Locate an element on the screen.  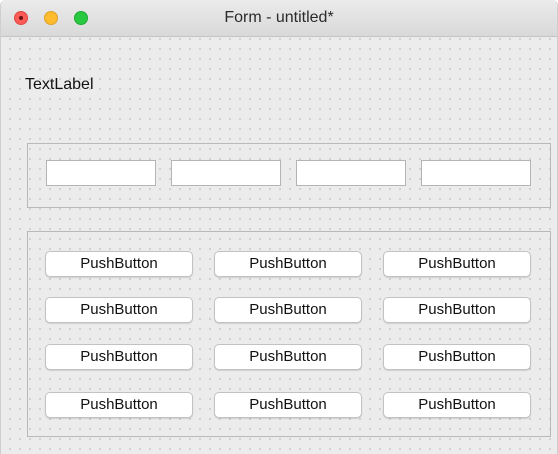
push-button-r1-c3: PushButton is located at coordinates (457, 264).